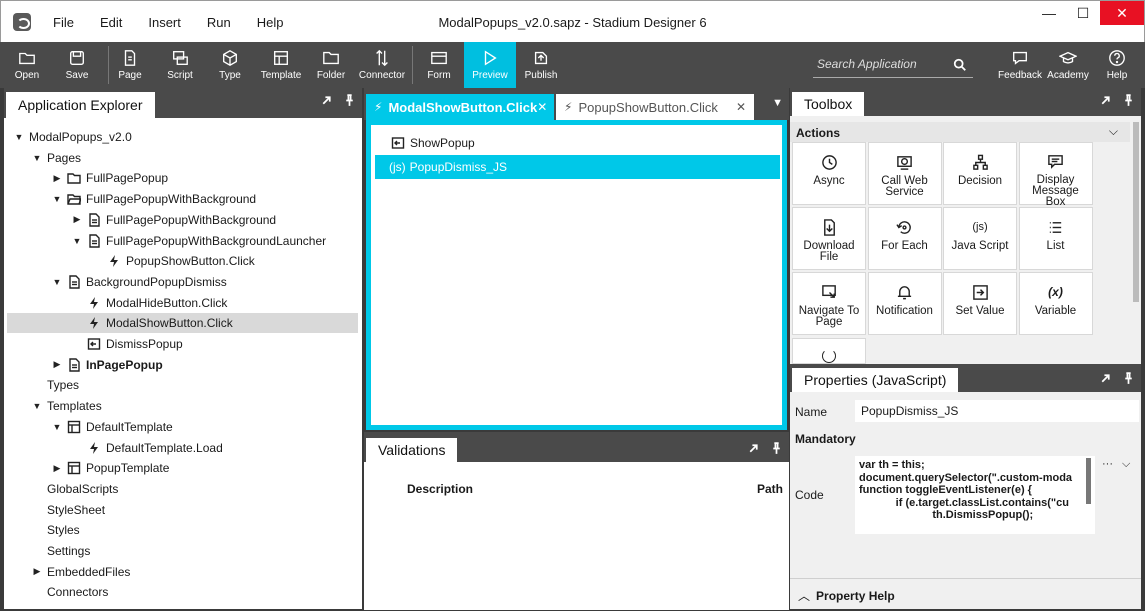 This screenshot has height=611, width=1145. I want to click on toolbox-item-navigate-to-page: Navigate To Page, so click(829, 303).